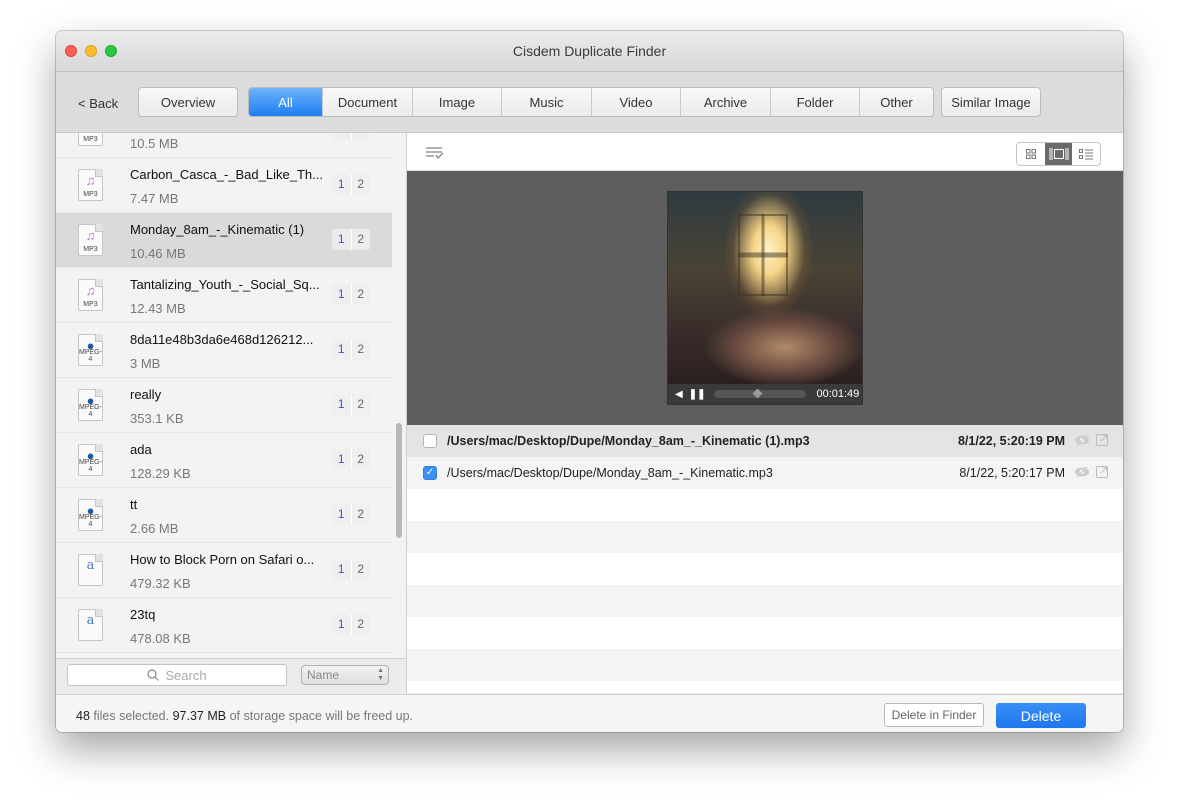 The image size is (1179, 812). I want to click on tab-archive: Archive, so click(725, 102).